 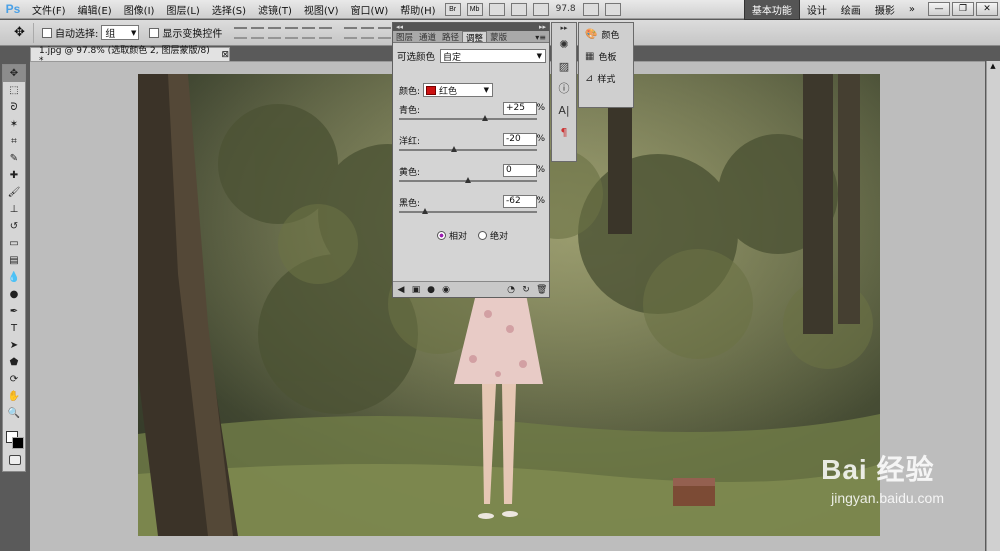 I want to click on relative-radio, so click(x=441, y=235).